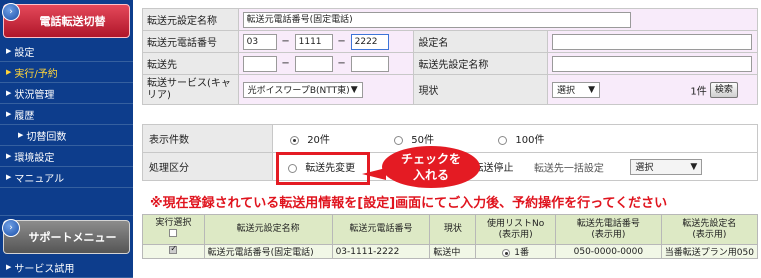  What do you see at coordinates (608, 229) in the screenshot?
I see `col-header-dest-phone: 転送先電話番号 (表示用)` at bounding box center [608, 229].